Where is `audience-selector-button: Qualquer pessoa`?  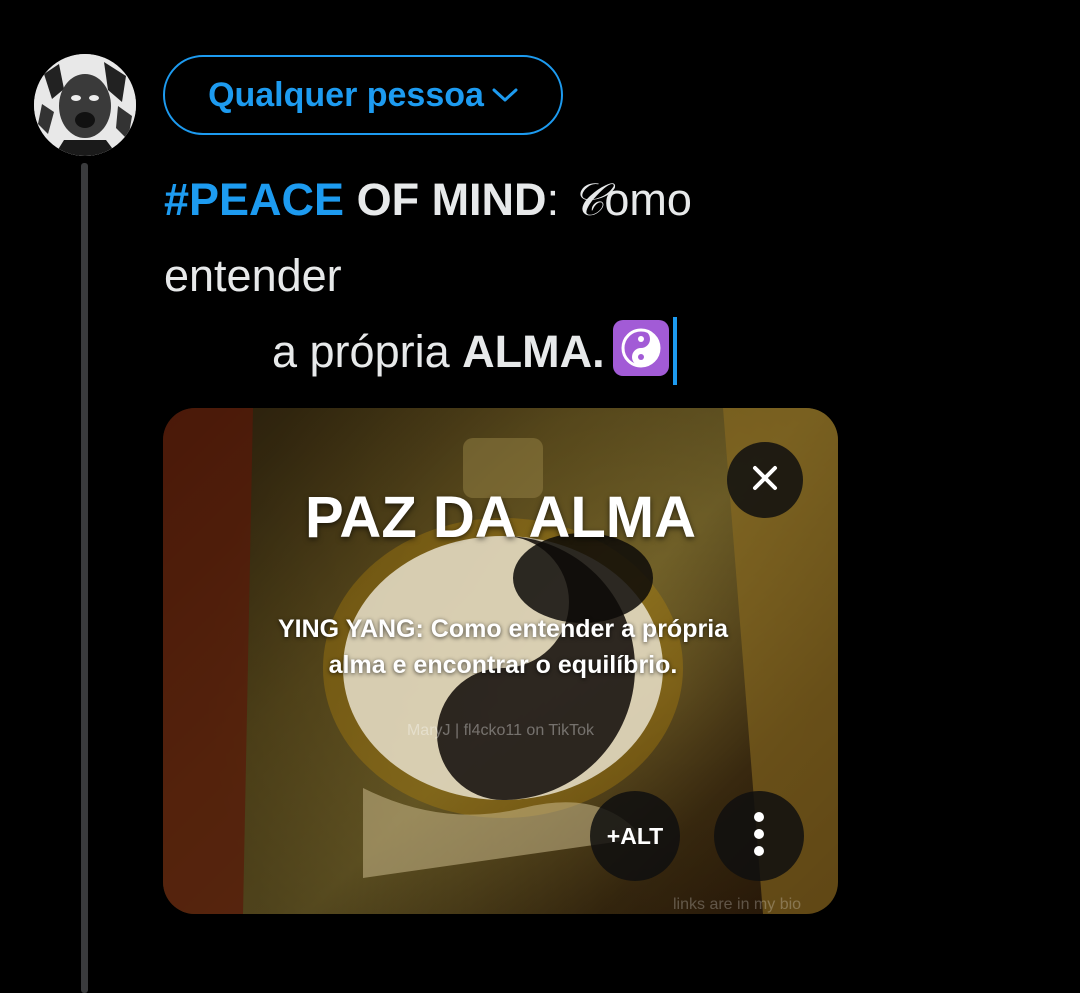 audience-selector-button: Qualquer pessoa is located at coordinates (363, 95).